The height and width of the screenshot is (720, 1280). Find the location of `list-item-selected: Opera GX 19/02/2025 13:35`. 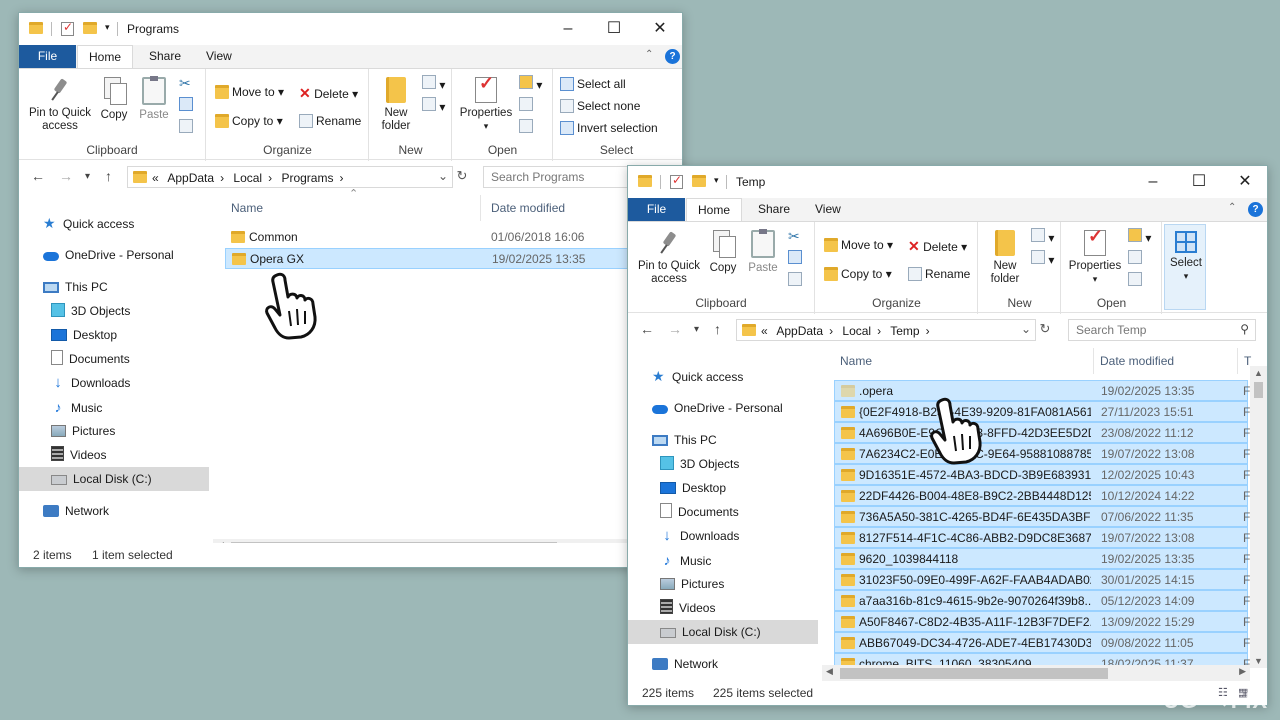

list-item-selected: Opera GX 19/02/2025 13:35 is located at coordinates (453, 258).